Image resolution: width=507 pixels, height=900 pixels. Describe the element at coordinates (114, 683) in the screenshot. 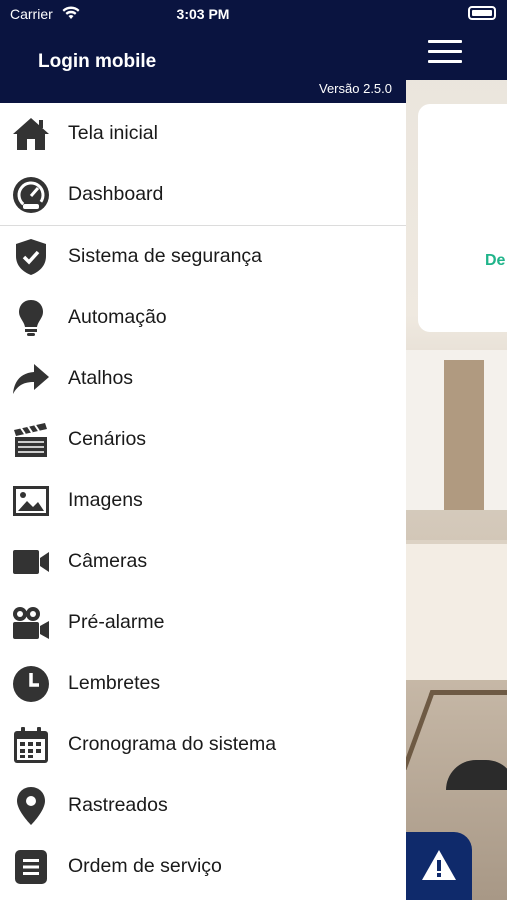

I see `menu-item-label: Lembretes` at that location.